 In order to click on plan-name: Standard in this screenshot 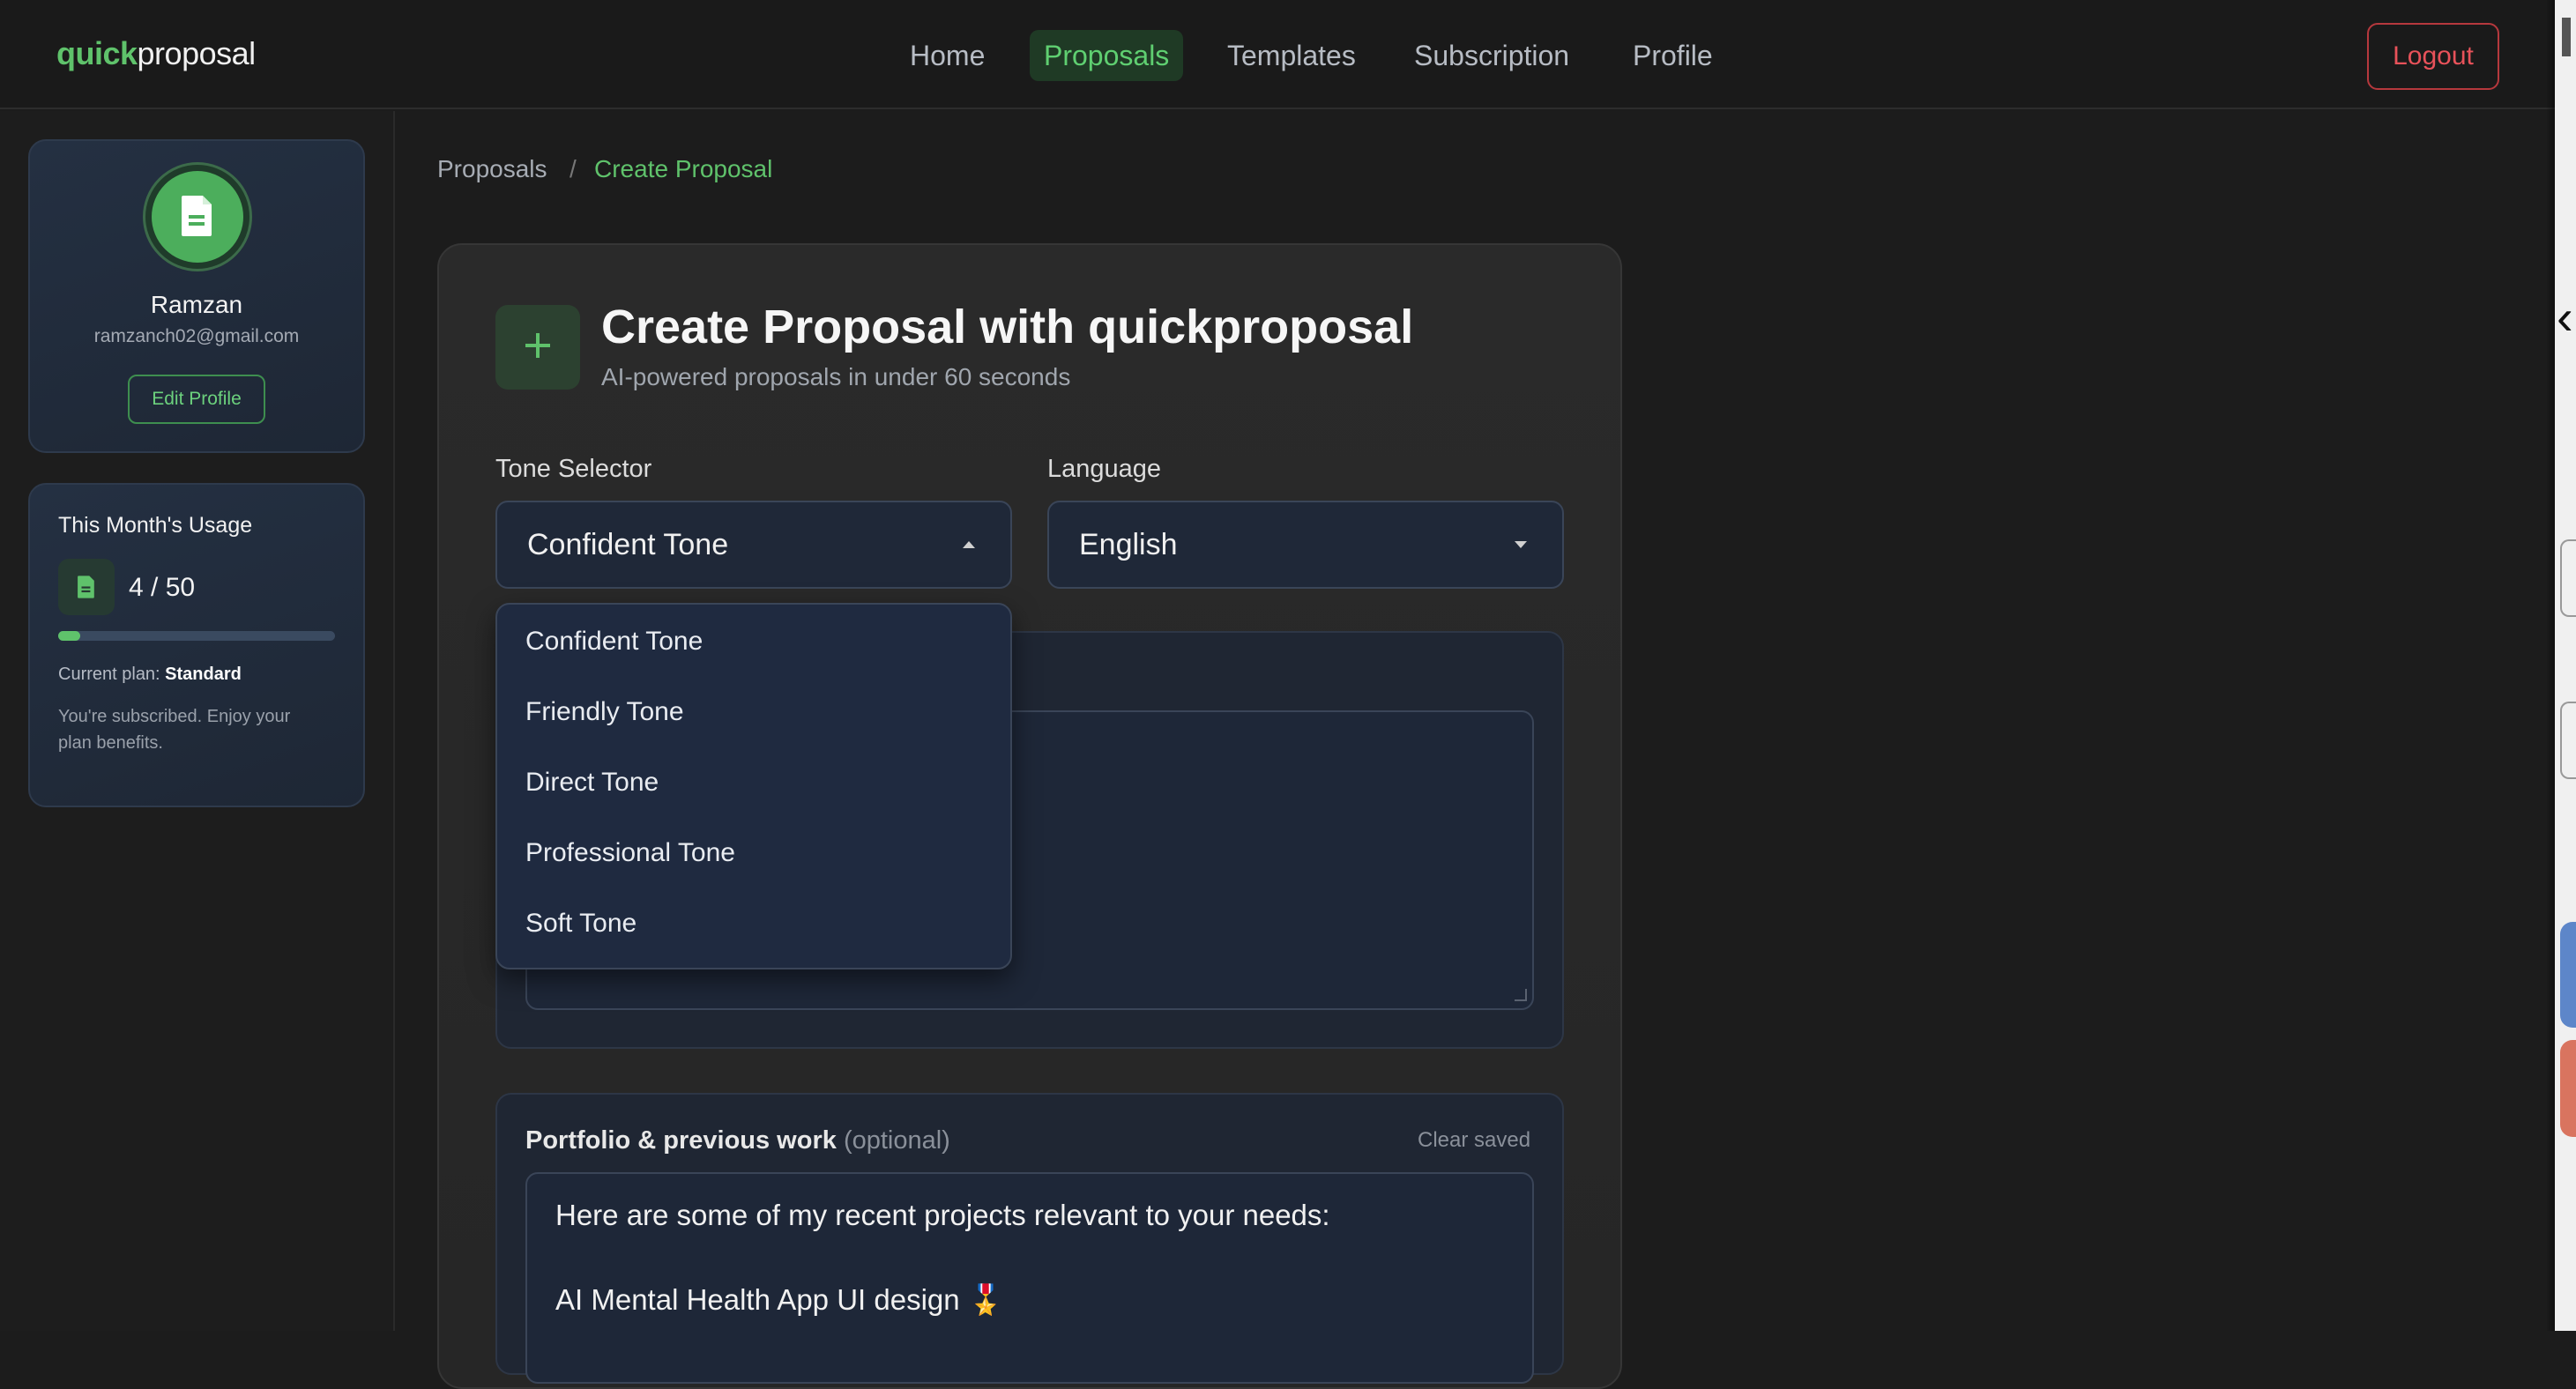, I will do `click(203, 675)`.